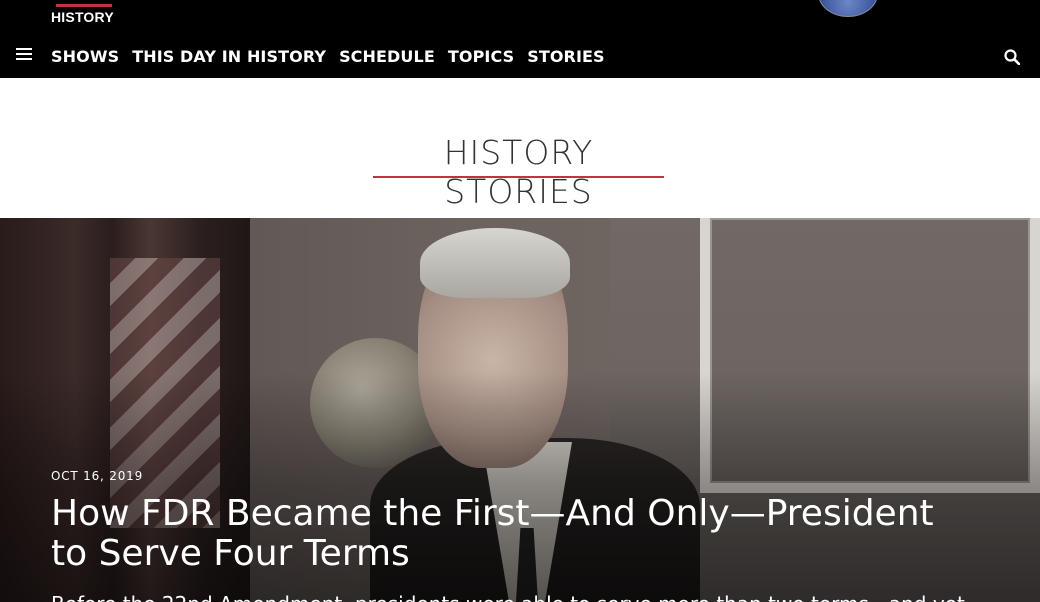  Describe the element at coordinates (24, 55) in the screenshot. I see `hamburger-menu-icon` at that location.